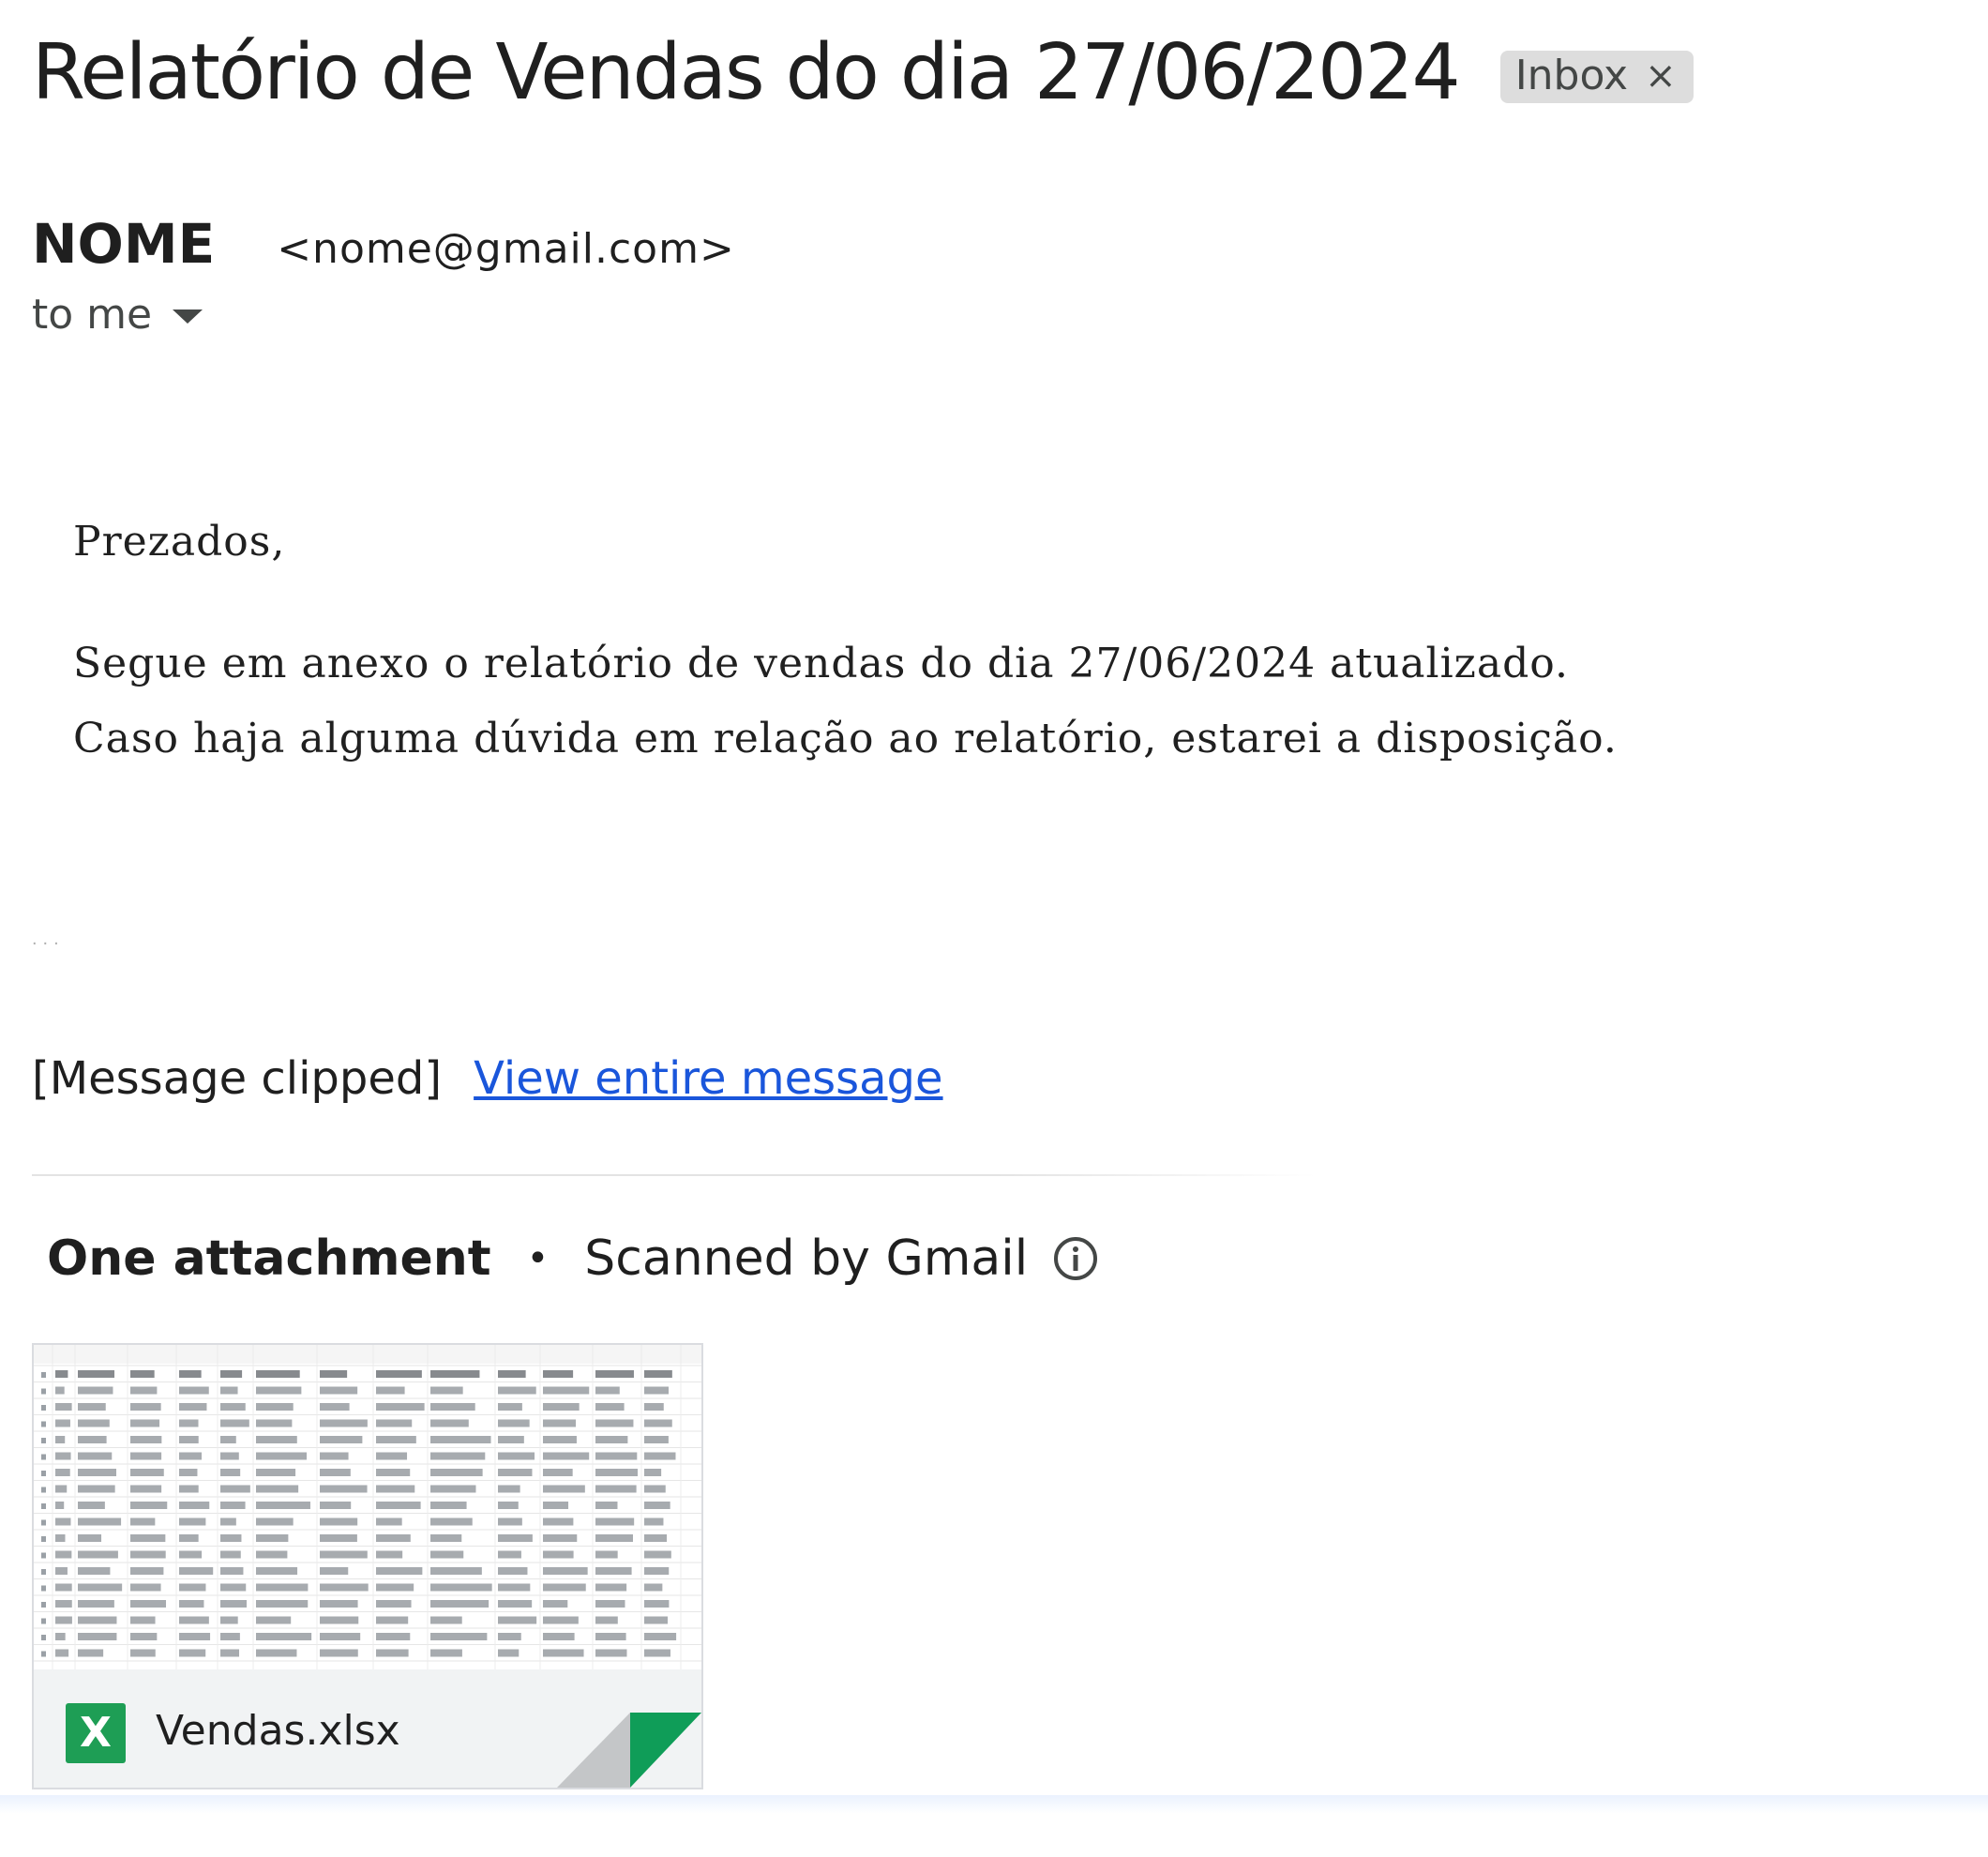 The width and height of the screenshot is (1988, 1857). Describe the element at coordinates (806, 1258) in the screenshot. I see `scanned-by-gmail-label: Scanned by Gmail` at that location.